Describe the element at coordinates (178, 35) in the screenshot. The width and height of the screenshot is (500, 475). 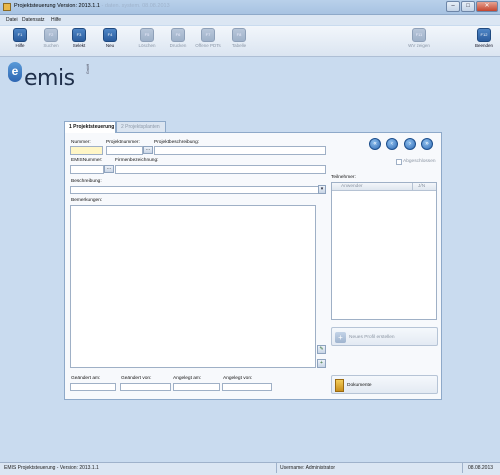
I see `print-icon: F6` at that location.